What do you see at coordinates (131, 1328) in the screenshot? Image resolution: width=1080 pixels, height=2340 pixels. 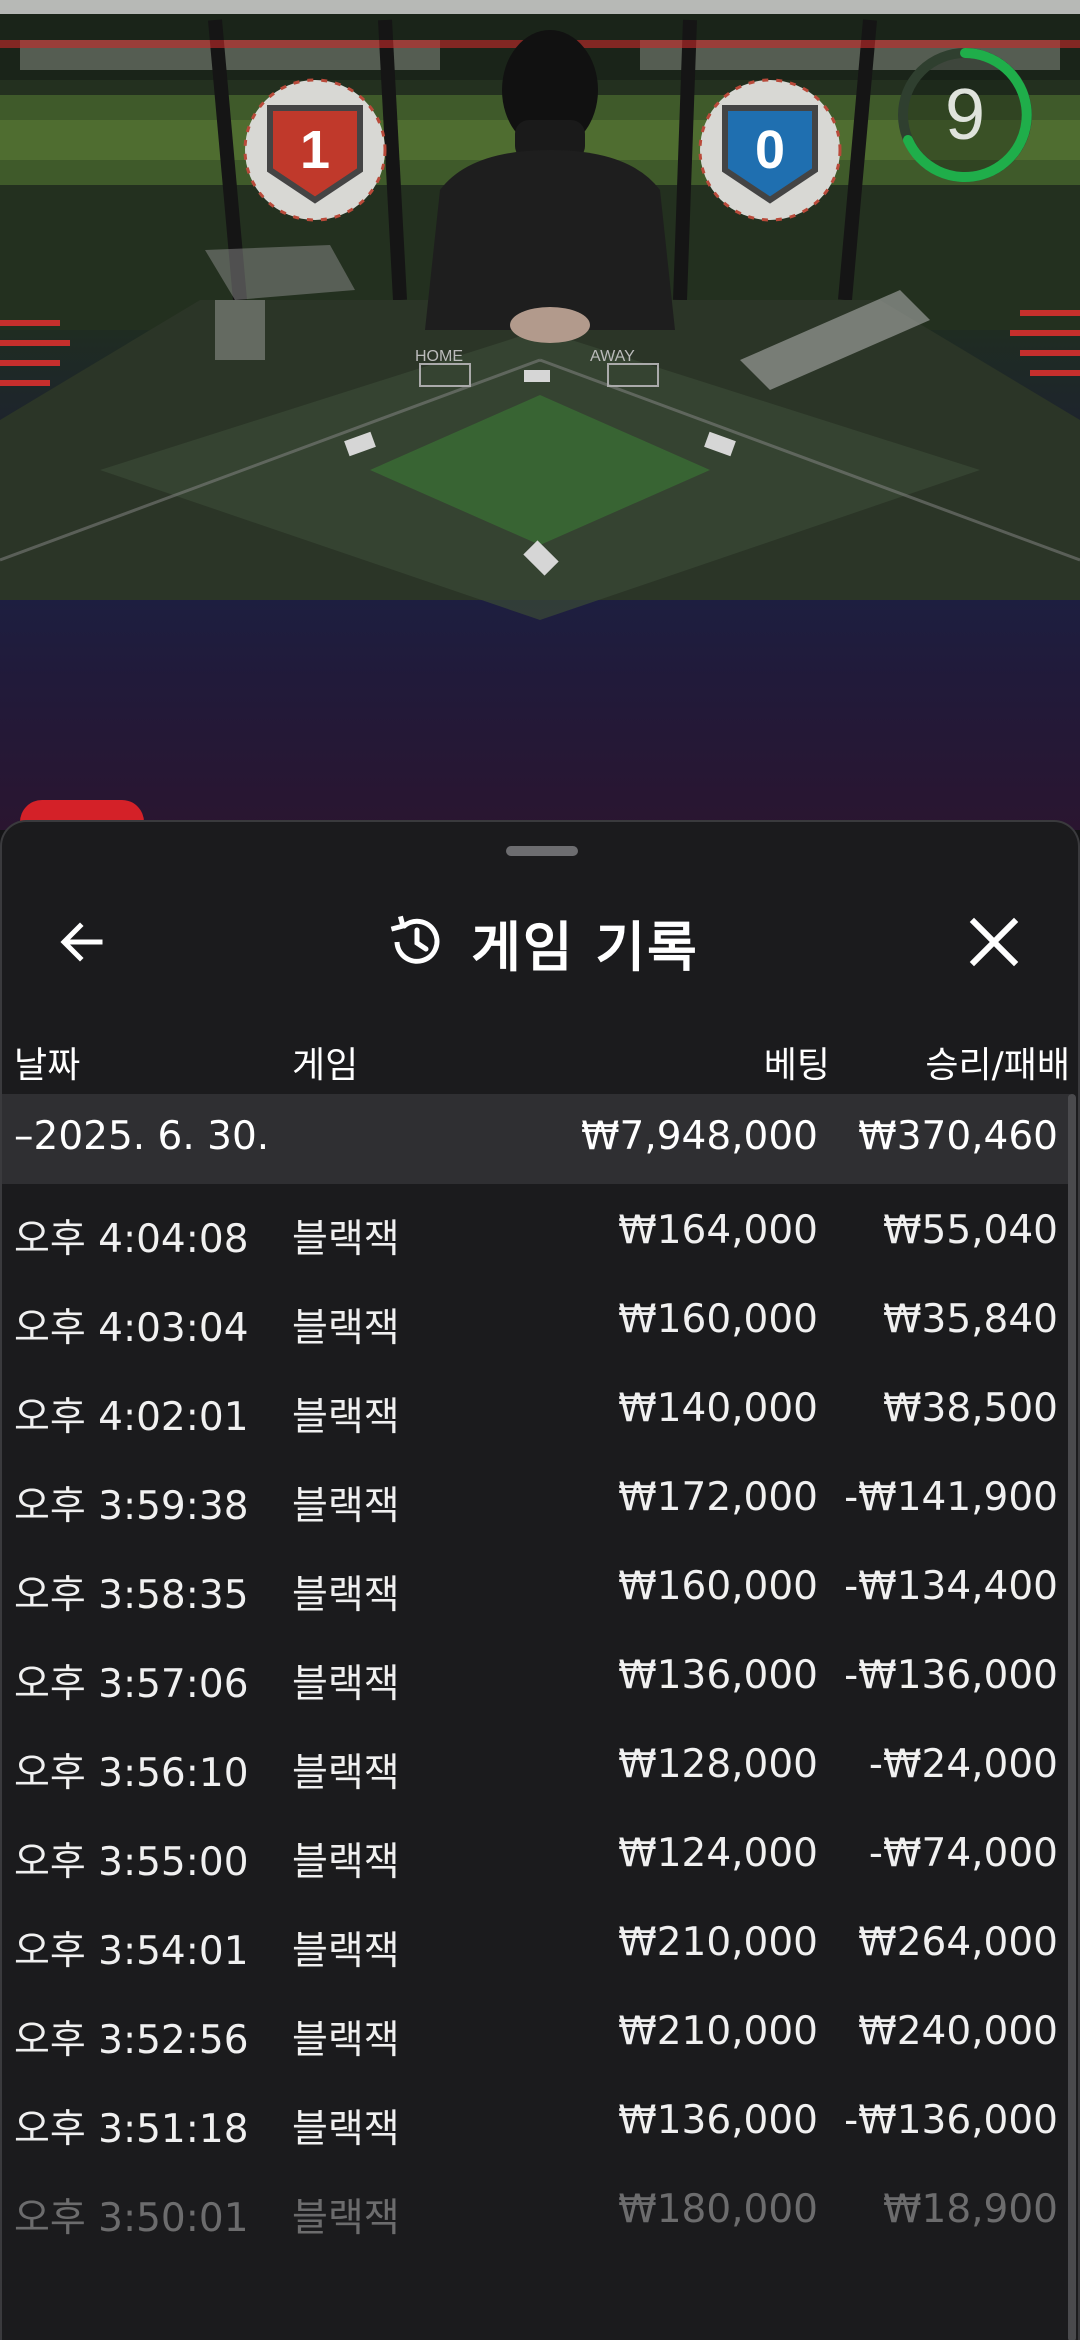 I see `row-time: 오후 4:03:04` at bounding box center [131, 1328].